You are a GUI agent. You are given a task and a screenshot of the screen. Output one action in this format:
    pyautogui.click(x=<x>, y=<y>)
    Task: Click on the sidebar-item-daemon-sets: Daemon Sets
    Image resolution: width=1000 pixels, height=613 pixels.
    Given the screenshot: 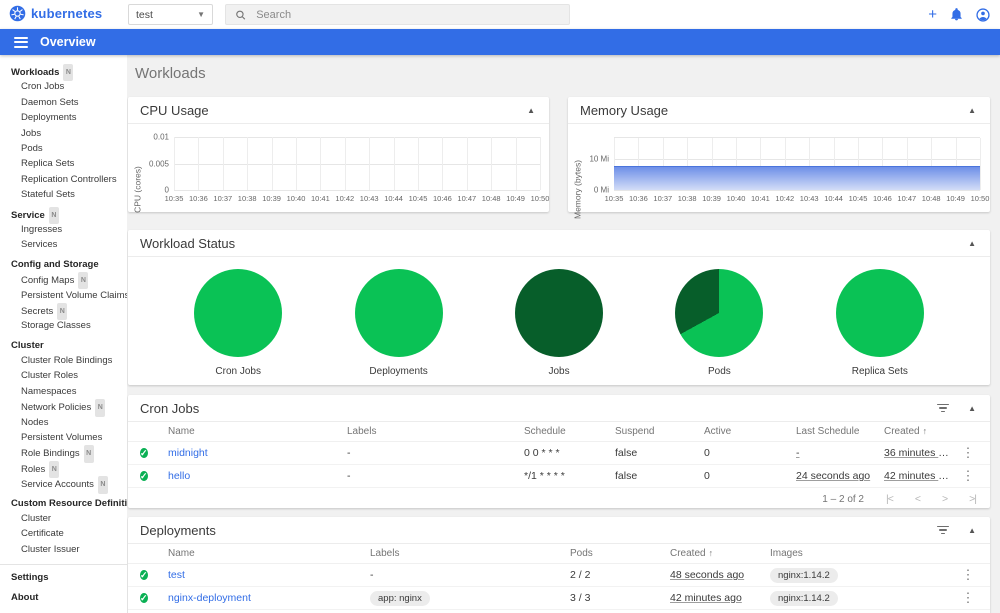 What is the action you would take?
    pyautogui.click(x=63, y=102)
    